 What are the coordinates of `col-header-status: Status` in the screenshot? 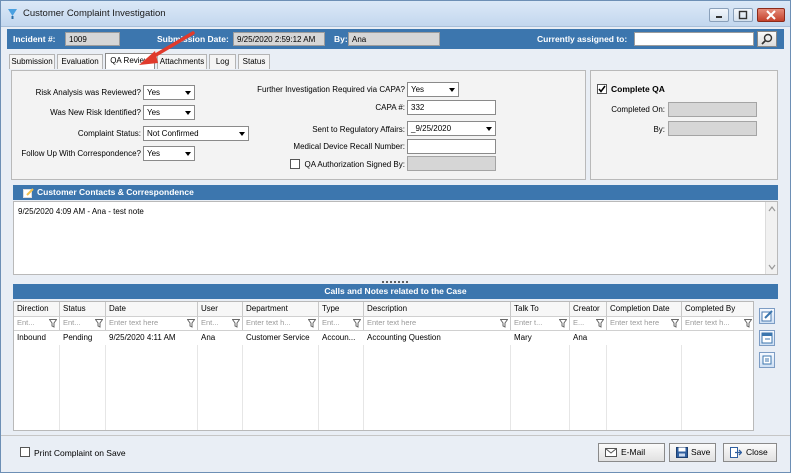 It's located at (83, 309).